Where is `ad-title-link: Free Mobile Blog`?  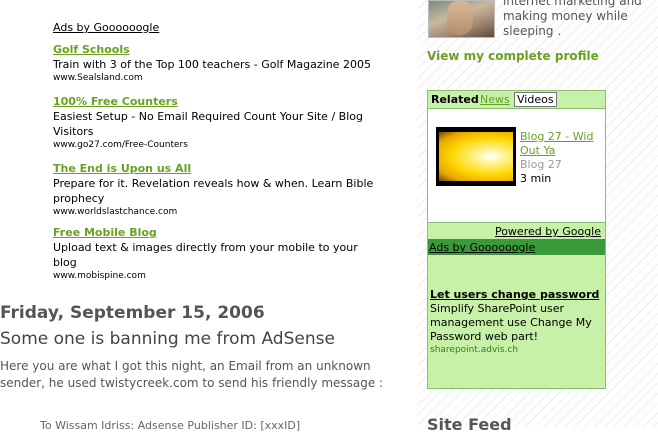
ad-title-link: Free Mobile Blog is located at coordinates (218, 232).